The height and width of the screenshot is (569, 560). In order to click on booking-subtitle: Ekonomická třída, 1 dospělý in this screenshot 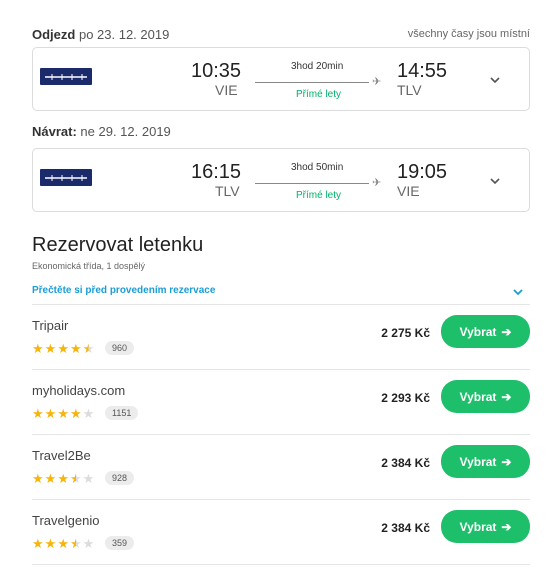, I will do `click(89, 266)`.